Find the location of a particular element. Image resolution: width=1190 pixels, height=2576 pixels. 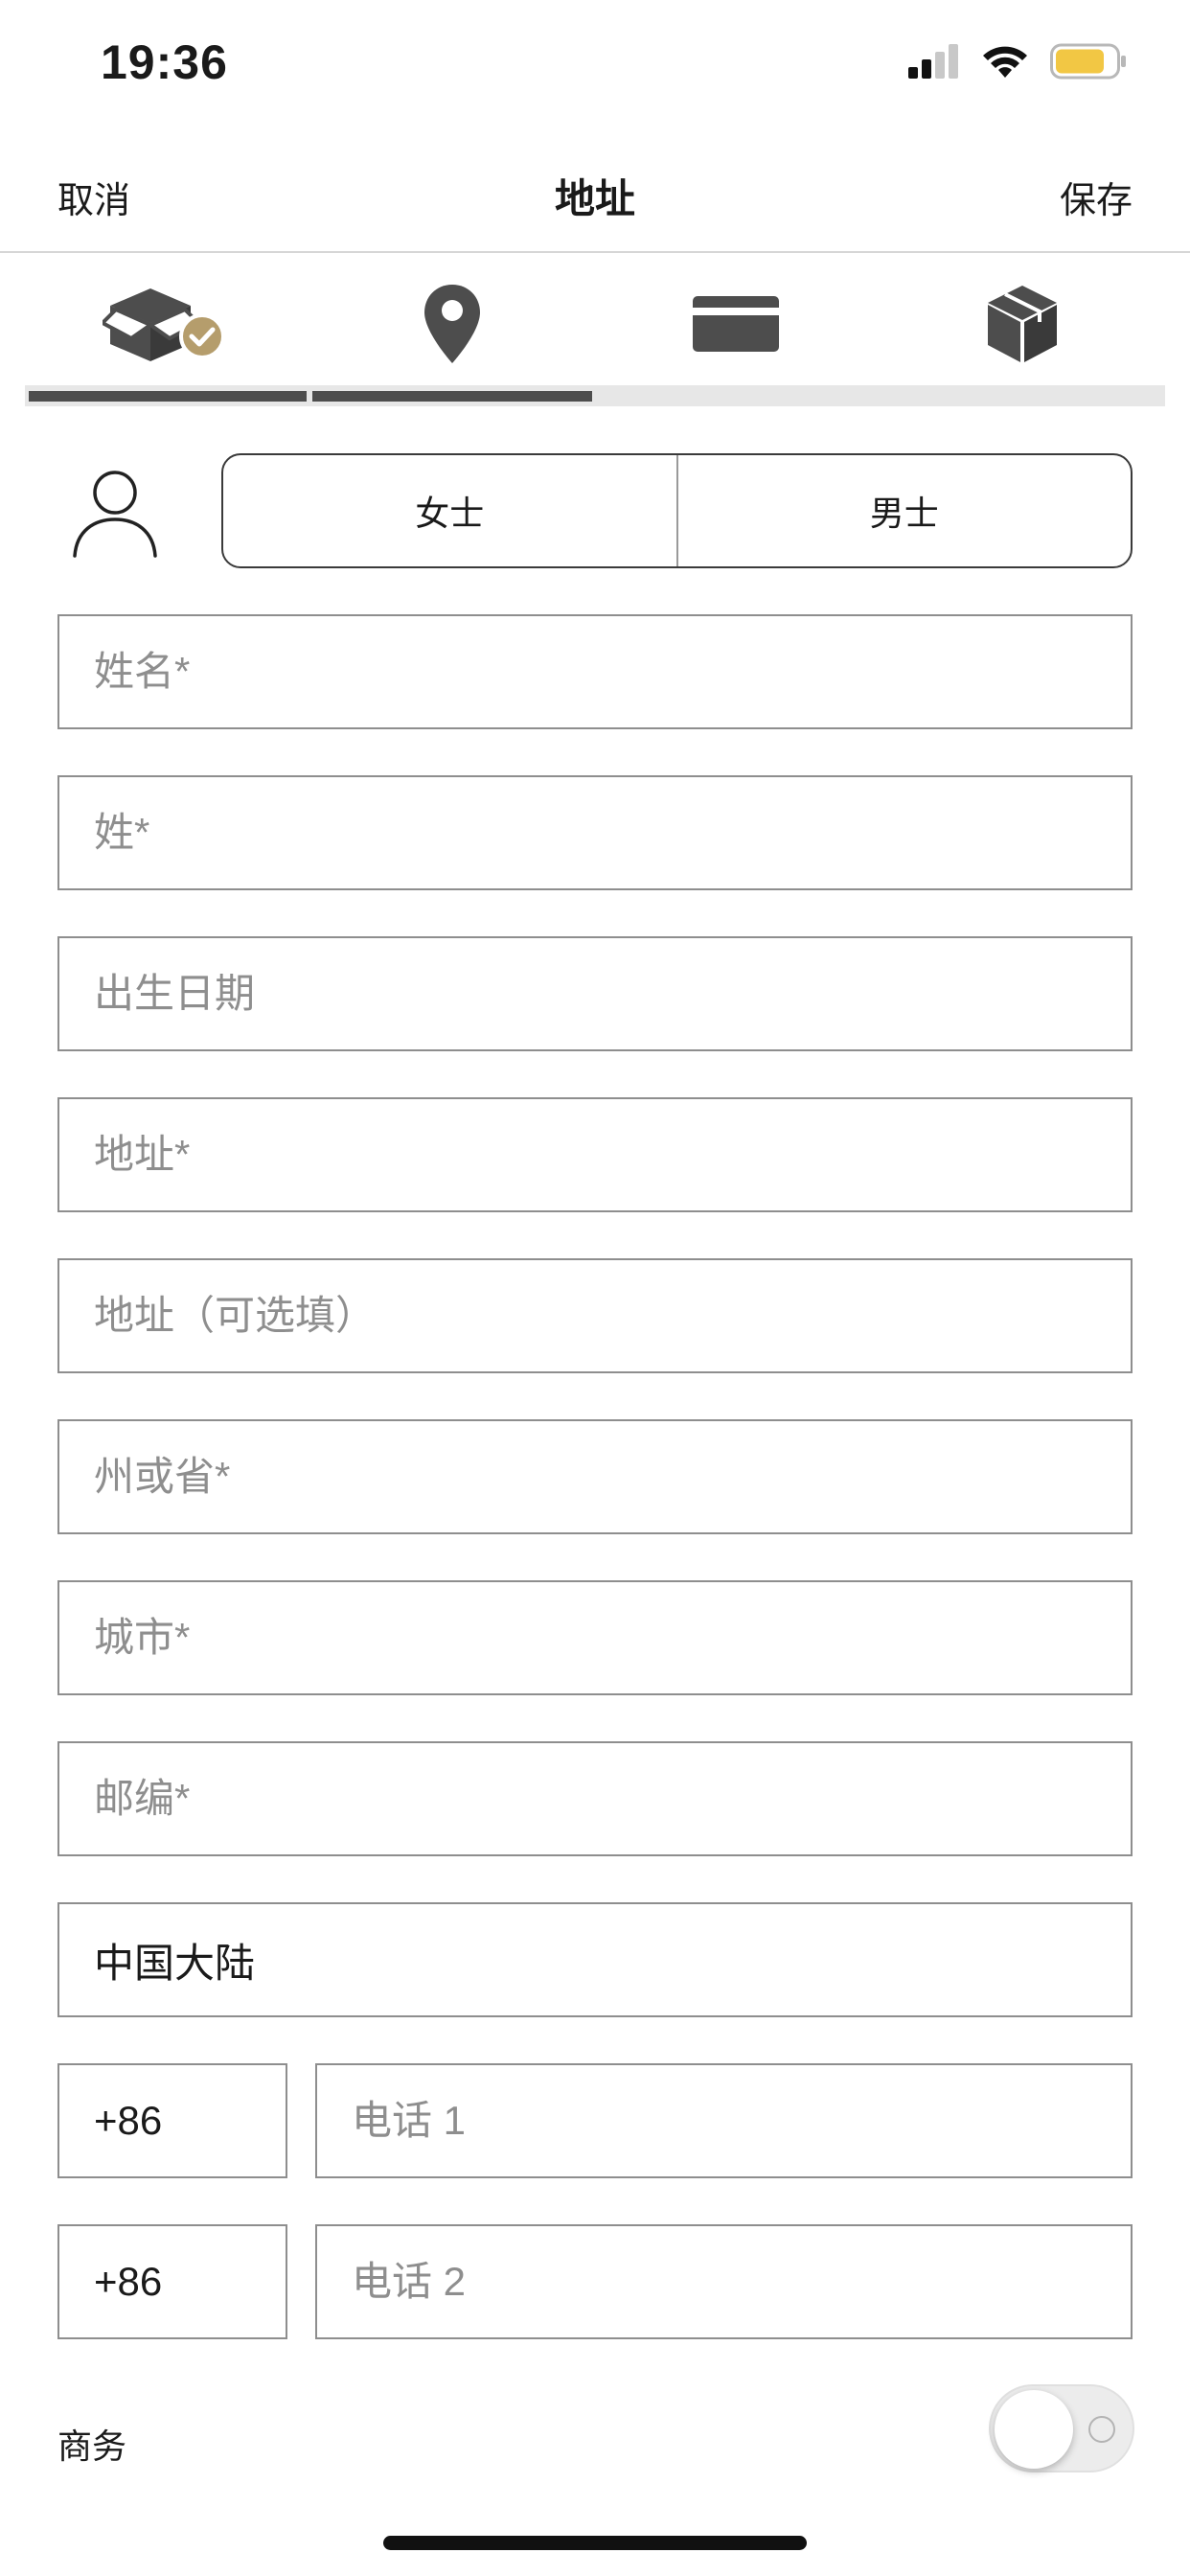

business-label: 商务 is located at coordinates (92, 2446).